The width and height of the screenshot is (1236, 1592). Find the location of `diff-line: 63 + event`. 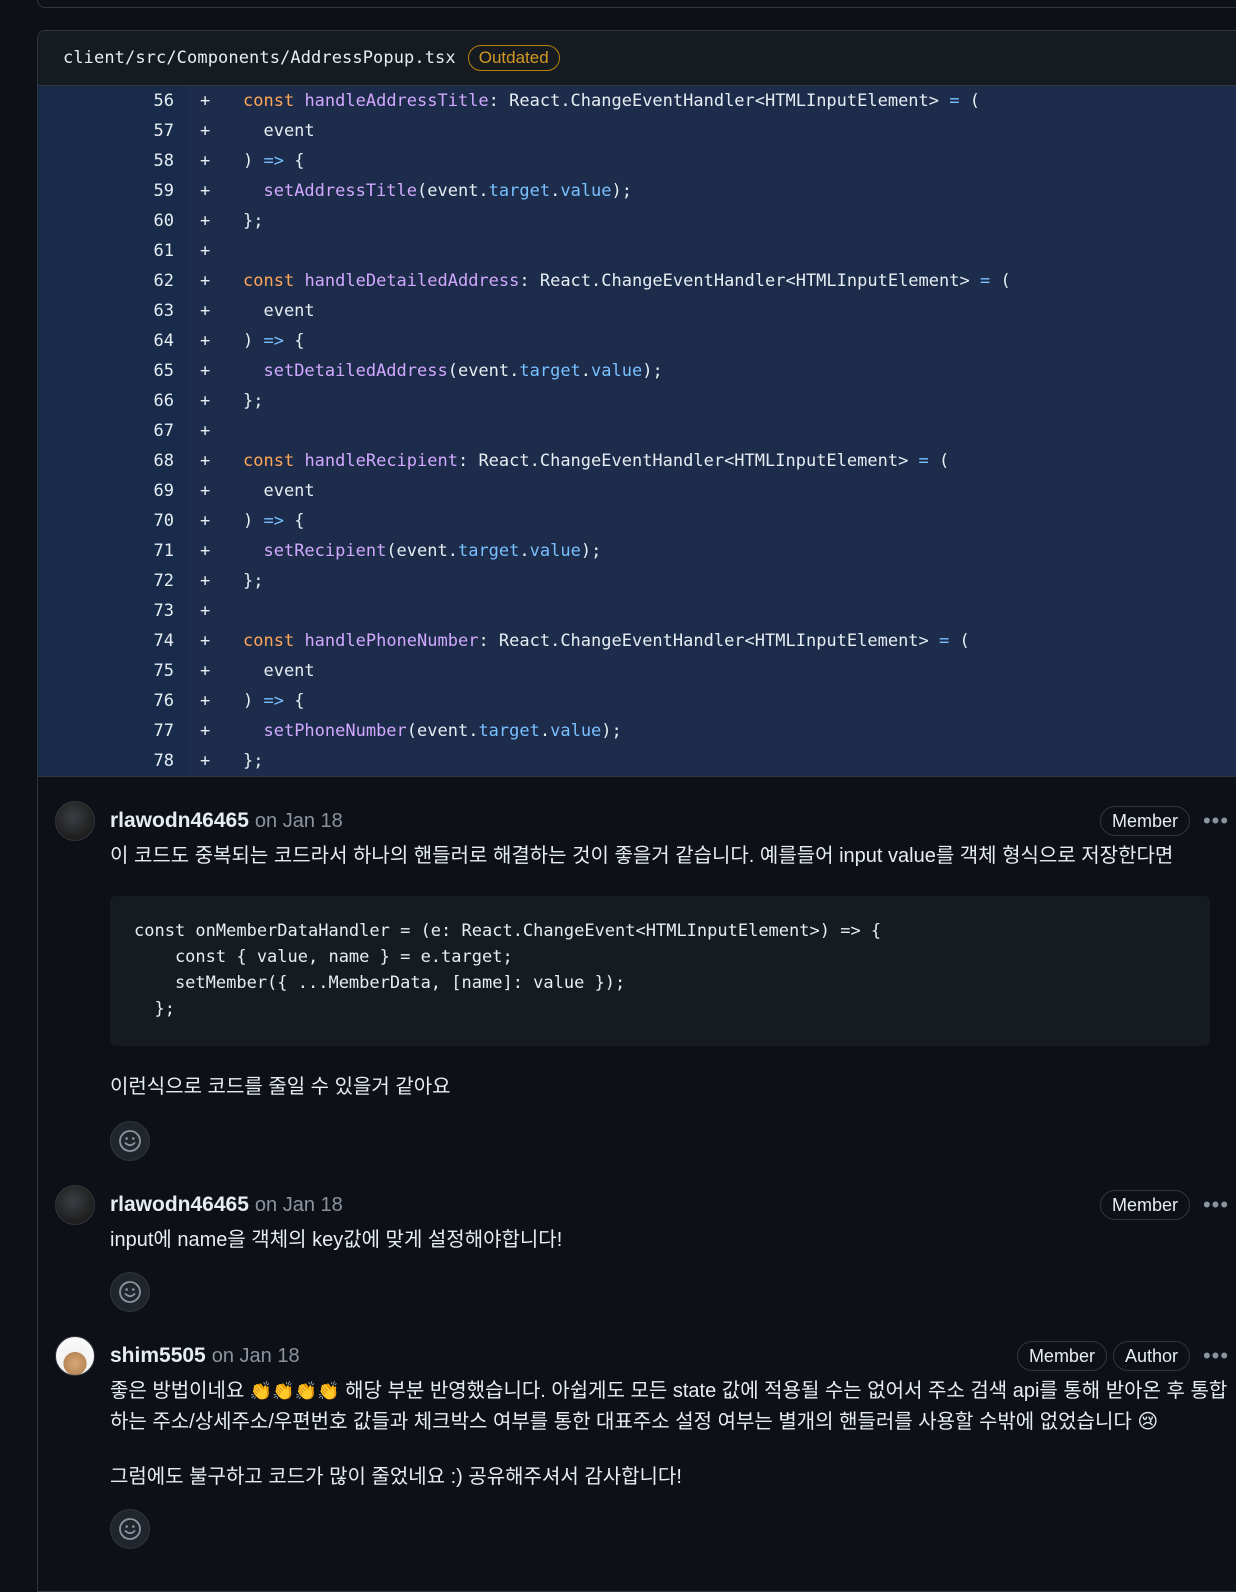

diff-line: 63 + event is located at coordinates (637, 311).